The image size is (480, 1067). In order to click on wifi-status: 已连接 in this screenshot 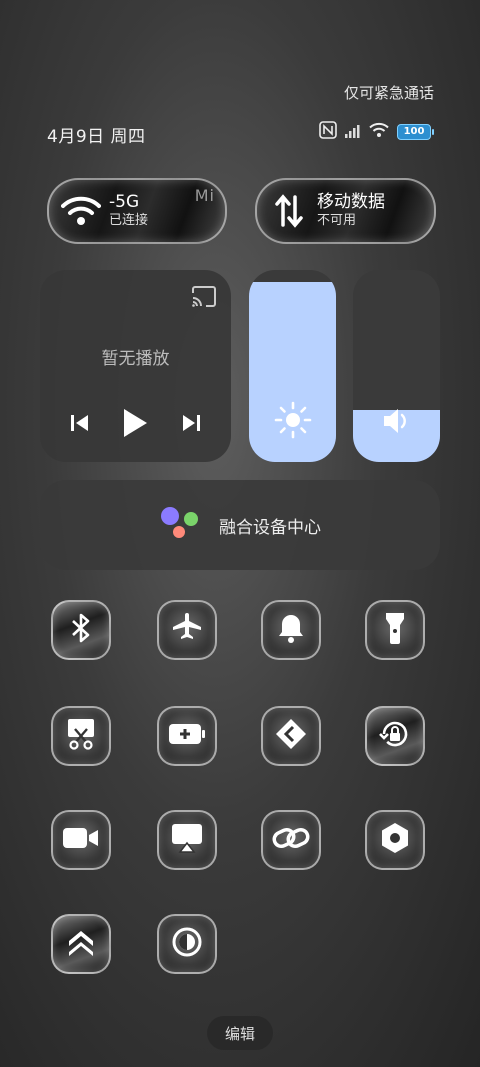, I will do `click(129, 220)`.